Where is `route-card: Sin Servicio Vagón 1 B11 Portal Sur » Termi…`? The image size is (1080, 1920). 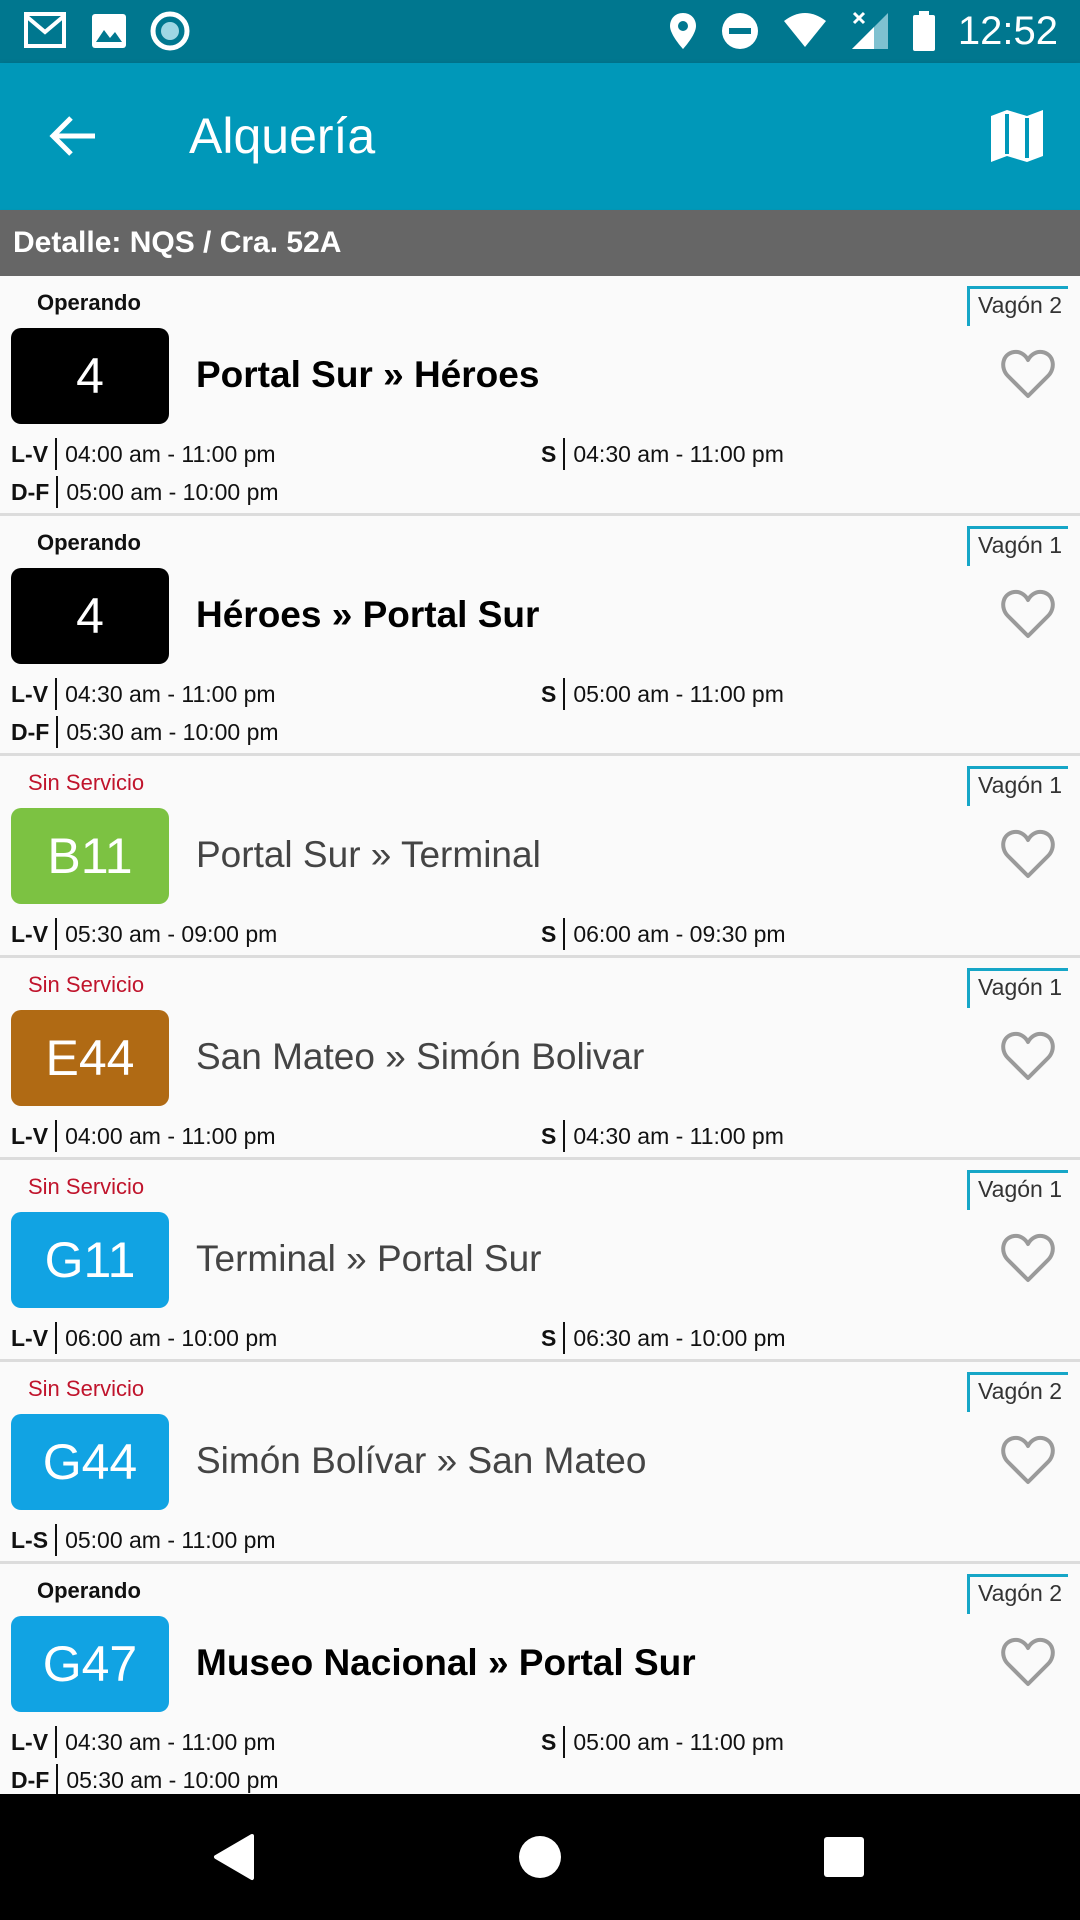
route-card: Sin Servicio Vagón 1 B11 Portal Sur » Termi… is located at coordinates (540, 857).